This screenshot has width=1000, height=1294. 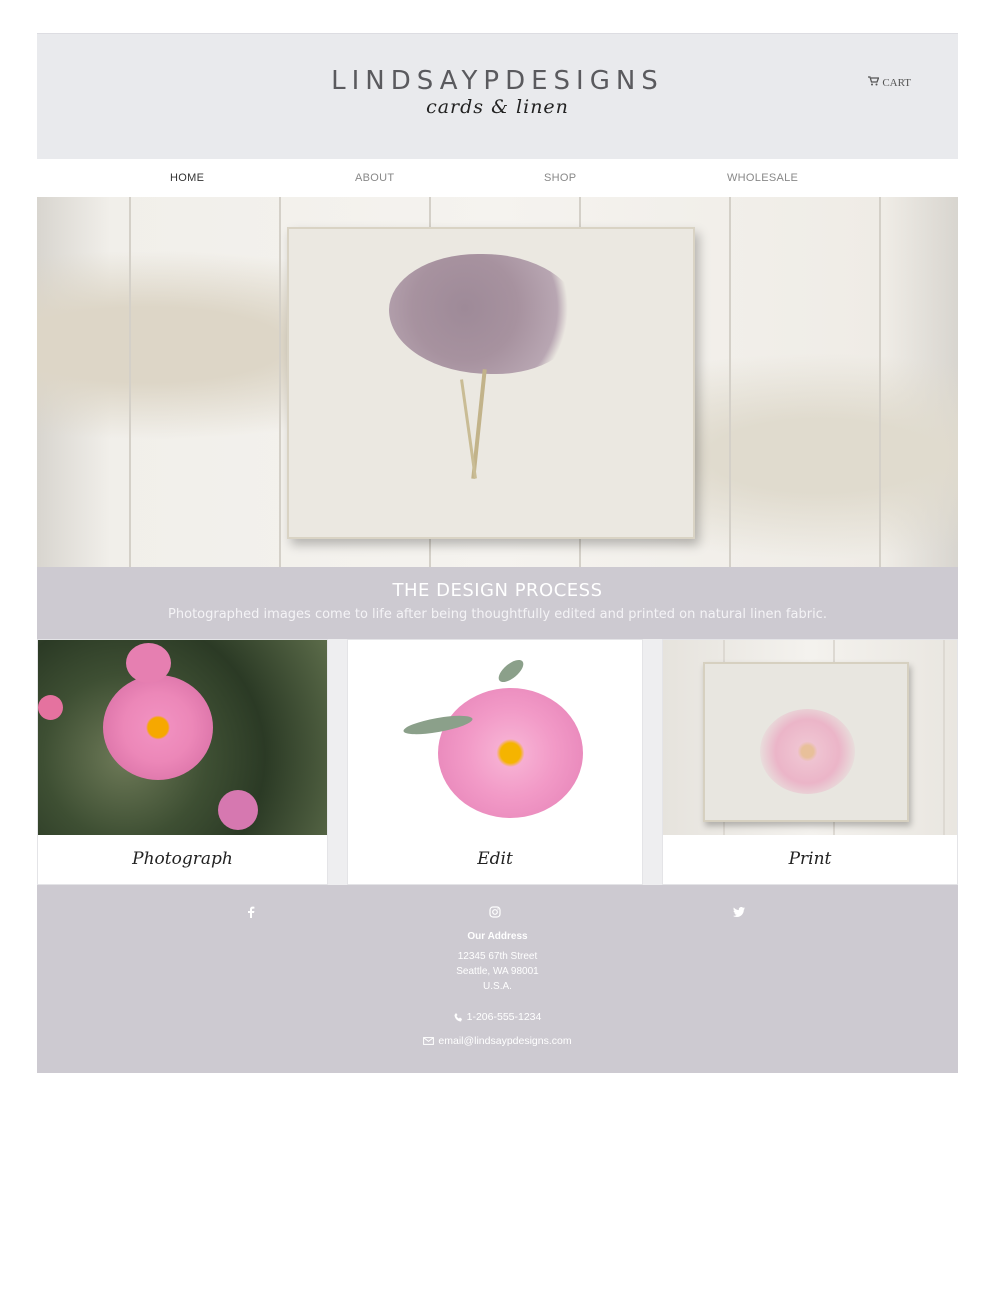 I want to click on twitter-icon, so click(x=739, y=912).